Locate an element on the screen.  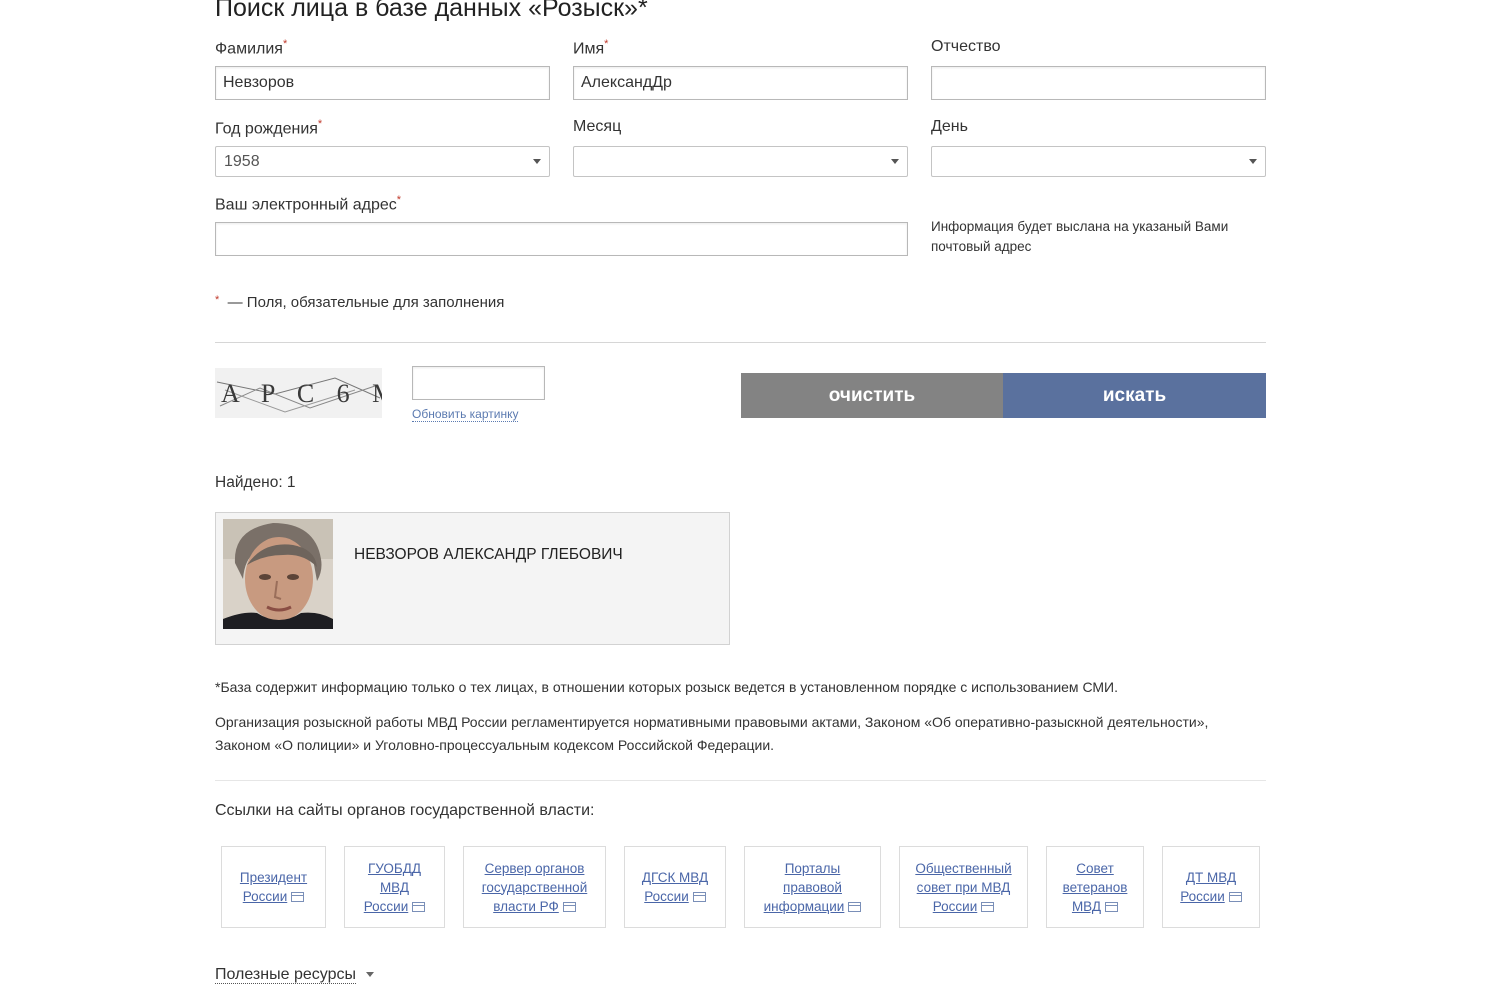
captcha-input is located at coordinates (478, 383).